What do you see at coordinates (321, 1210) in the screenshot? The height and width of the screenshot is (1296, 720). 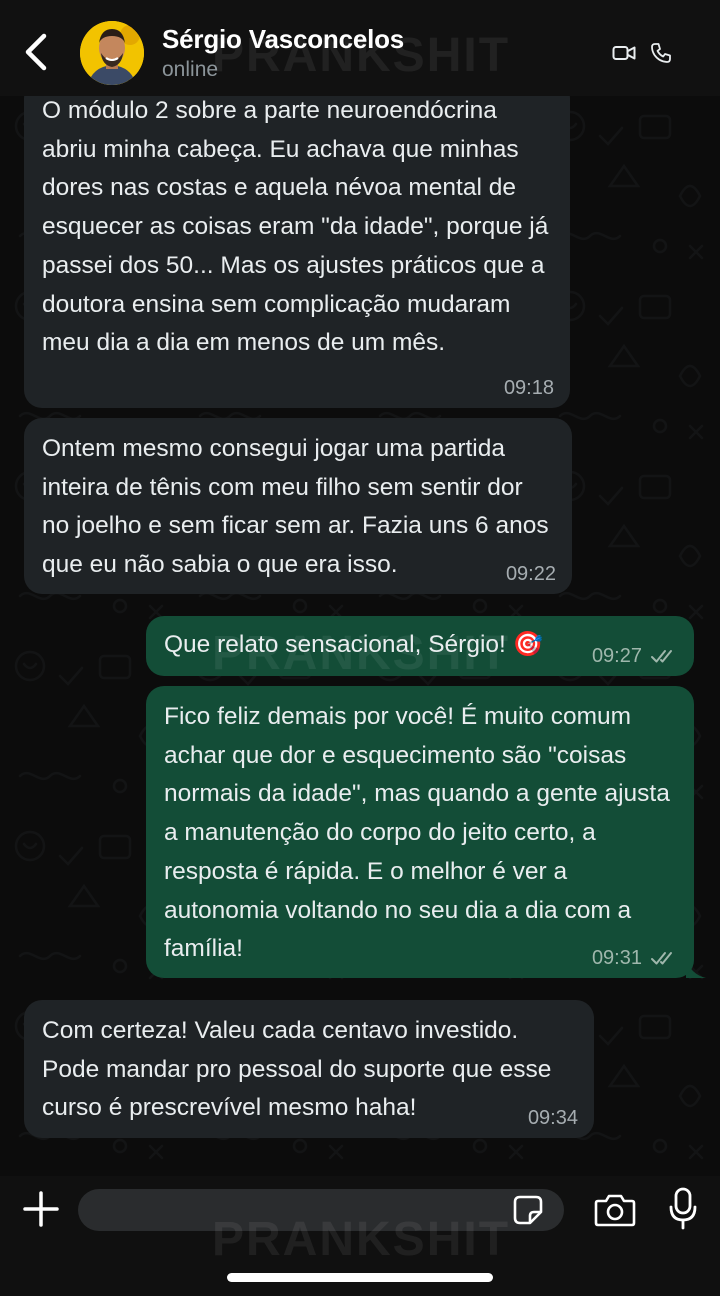 I see `message-input` at bounding box center [321, 1210].